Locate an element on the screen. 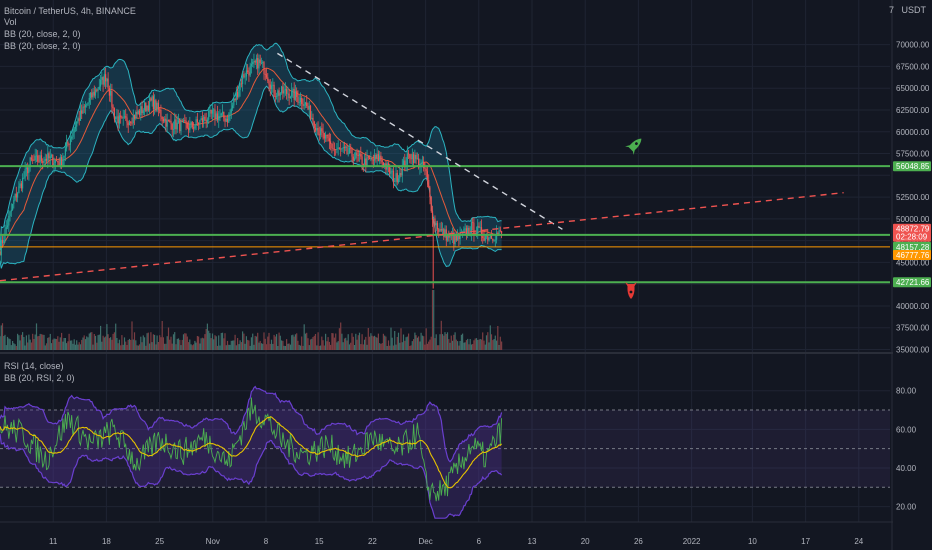 The image size is (932, 550). currency-label: 7 USDT is located at coordinates (907, 10).